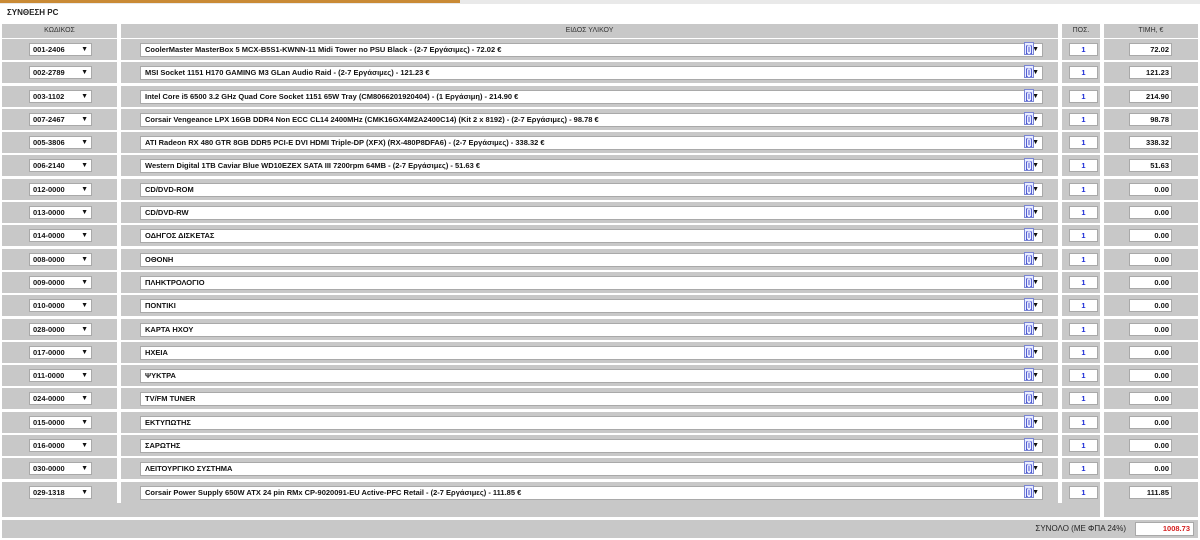 Image resolution: width=1200 pixels, height=540 pixels. What do you see at coordinates (49, 96) in the screenshot?
I see `code-value: 003-1102` at bounding box center [49, 96].